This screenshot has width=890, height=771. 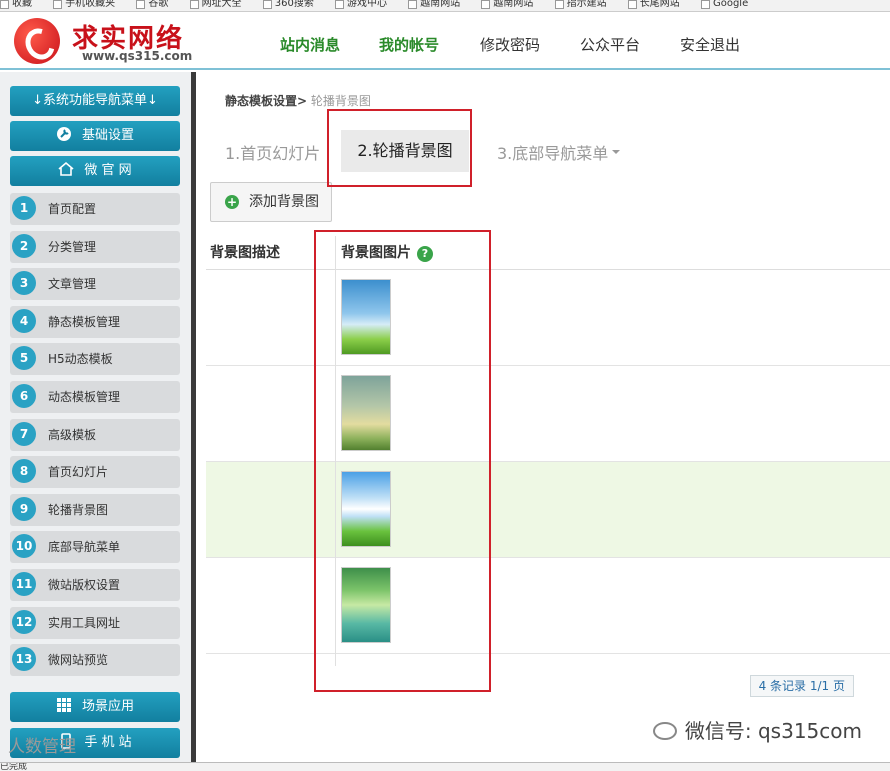 I want to click on highlight-box-images, so click(x=402, y=461).